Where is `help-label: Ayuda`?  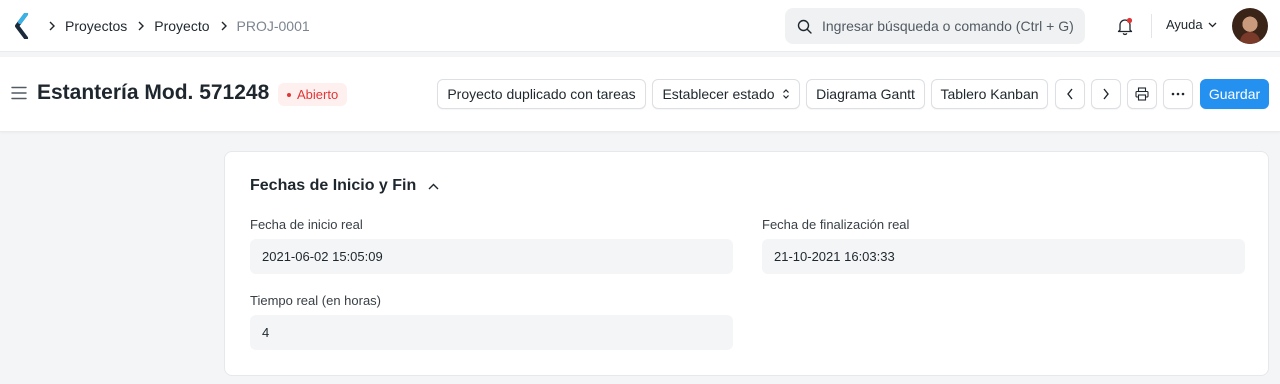
help-label: Ayuda is located at coordinates (1184, 24).